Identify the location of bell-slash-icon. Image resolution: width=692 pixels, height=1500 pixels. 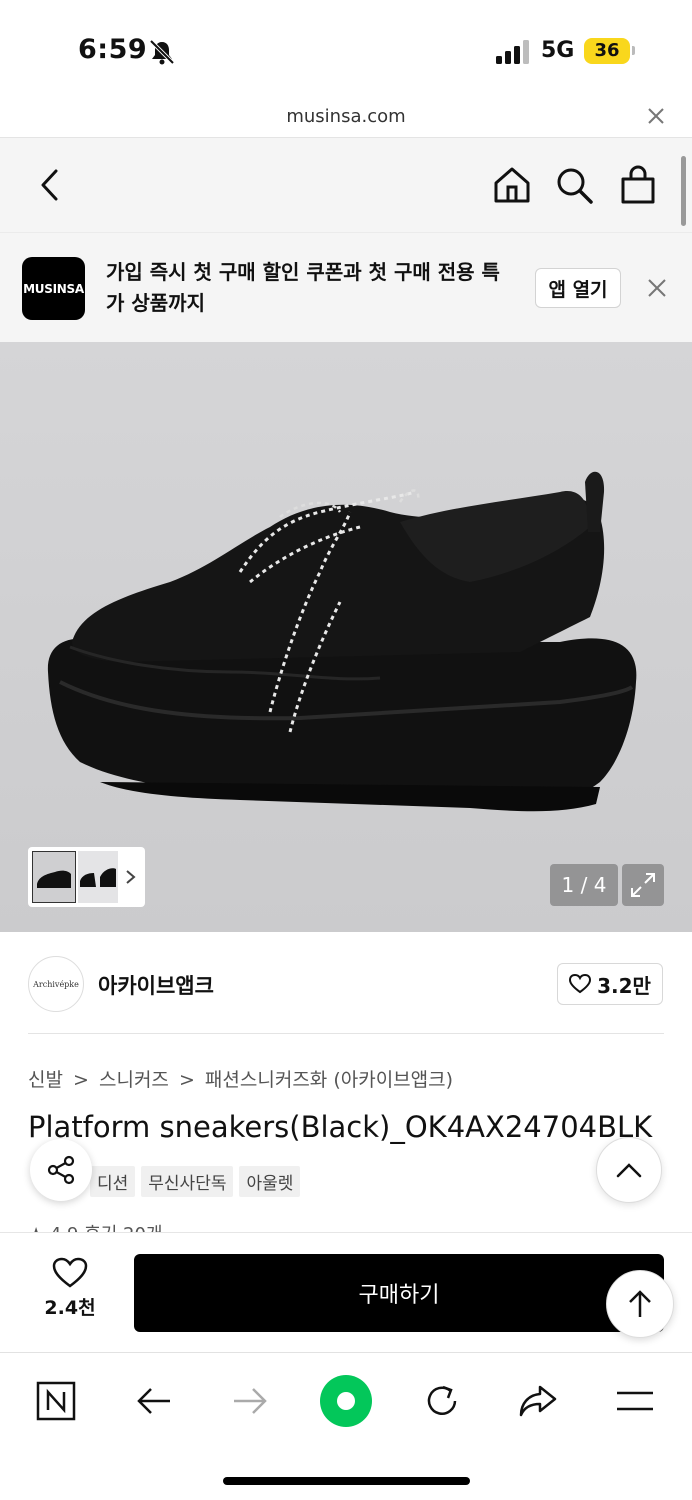
(162, 52).